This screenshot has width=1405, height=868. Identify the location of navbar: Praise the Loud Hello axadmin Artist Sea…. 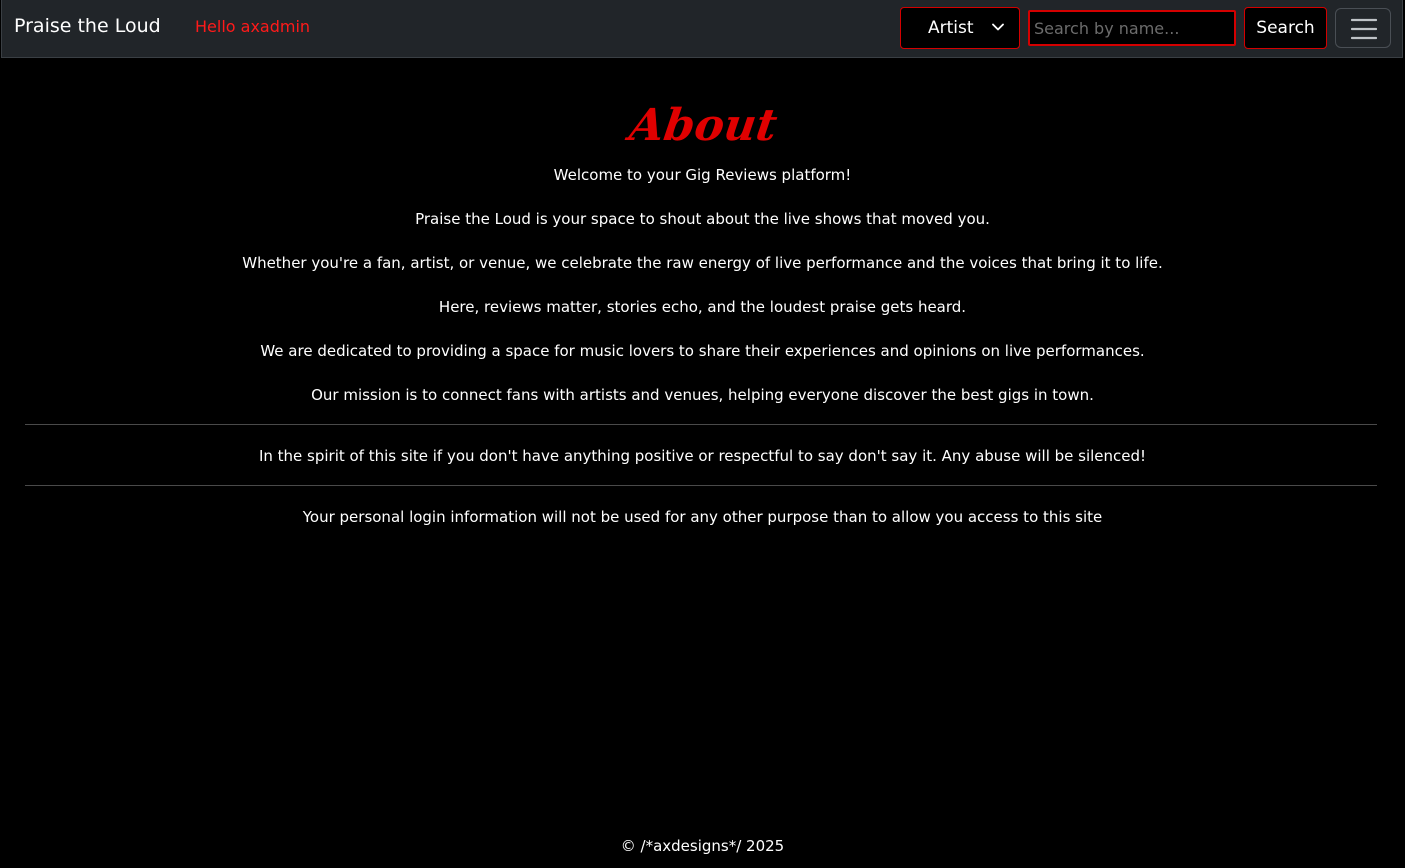
(702, 29).